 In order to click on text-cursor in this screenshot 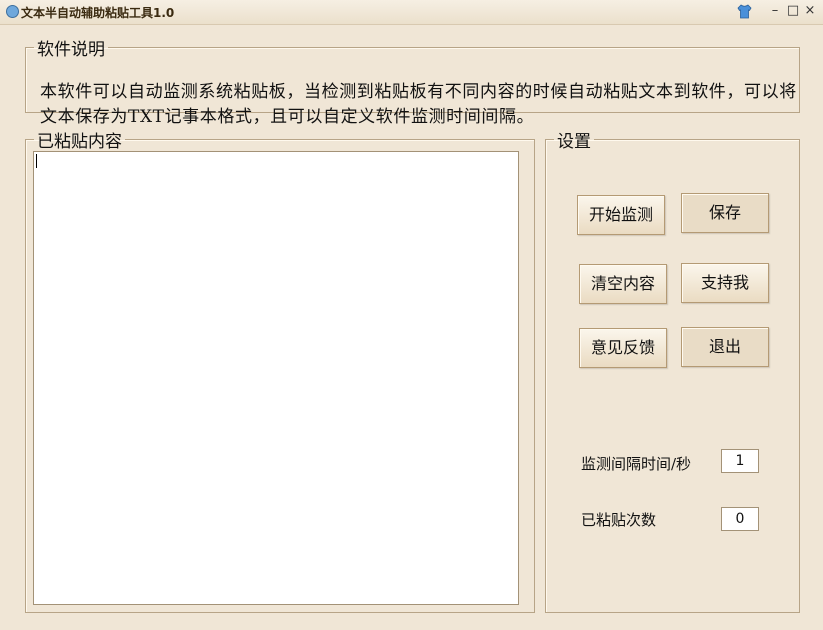, I will do `click(36, 161)`.